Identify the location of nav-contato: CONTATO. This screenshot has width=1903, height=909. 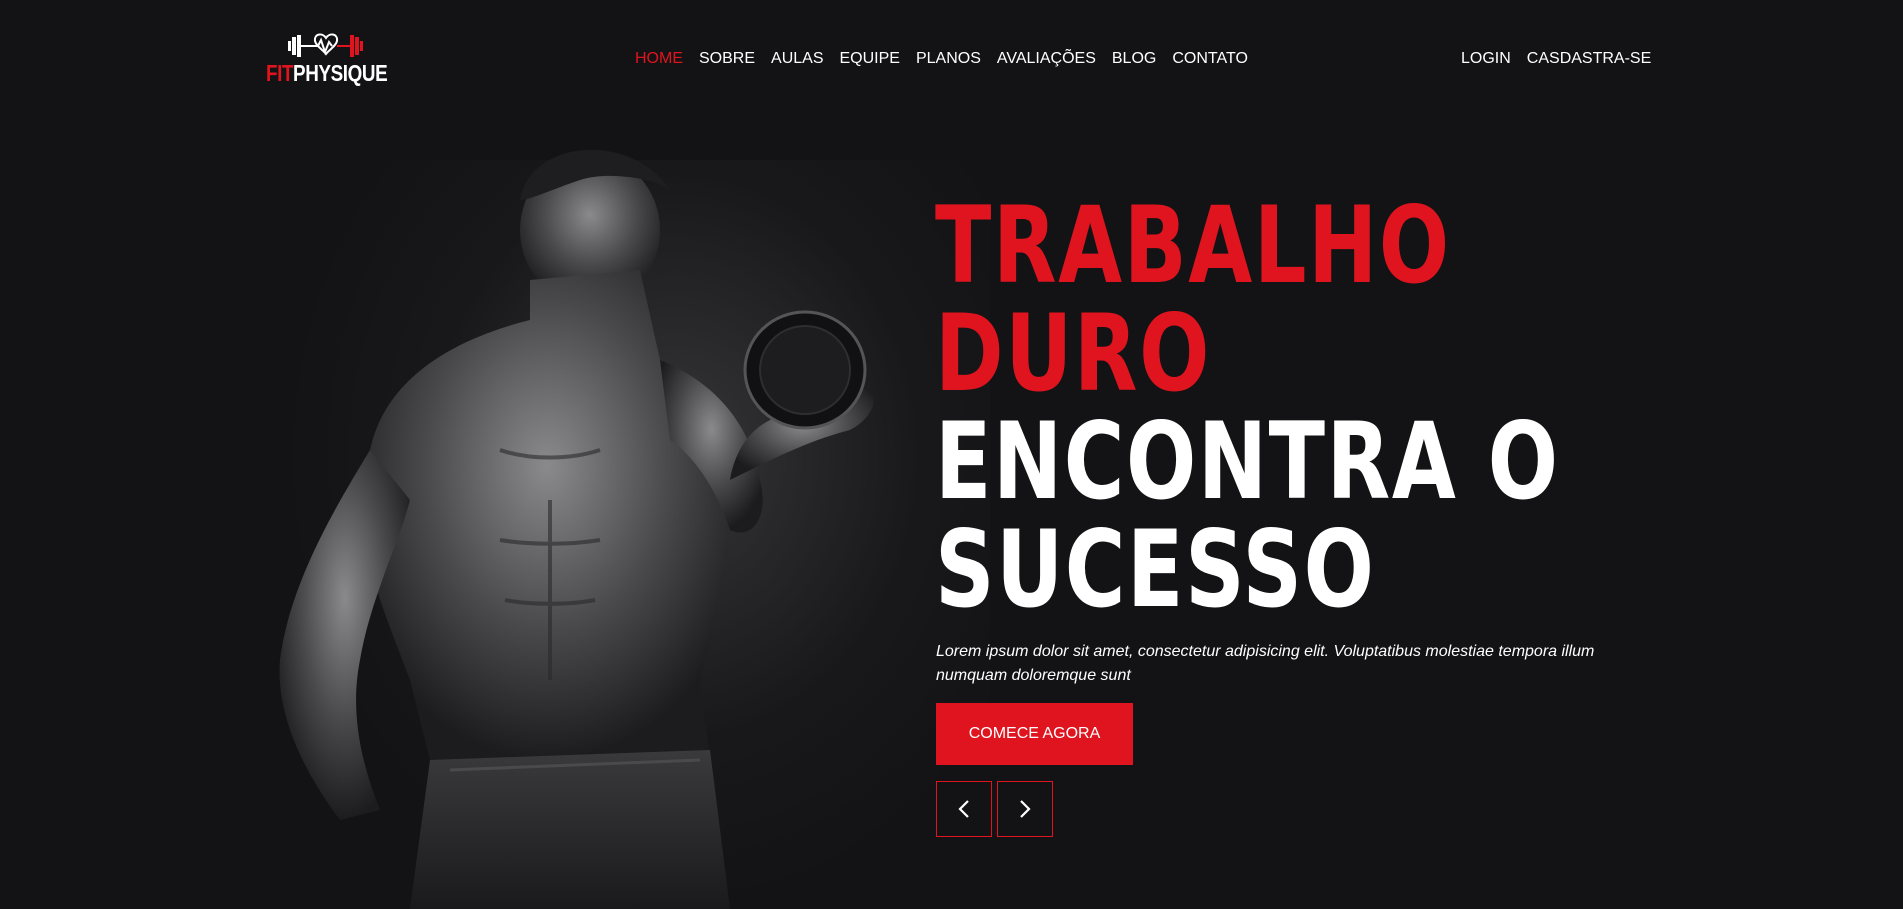
(1210, 59).